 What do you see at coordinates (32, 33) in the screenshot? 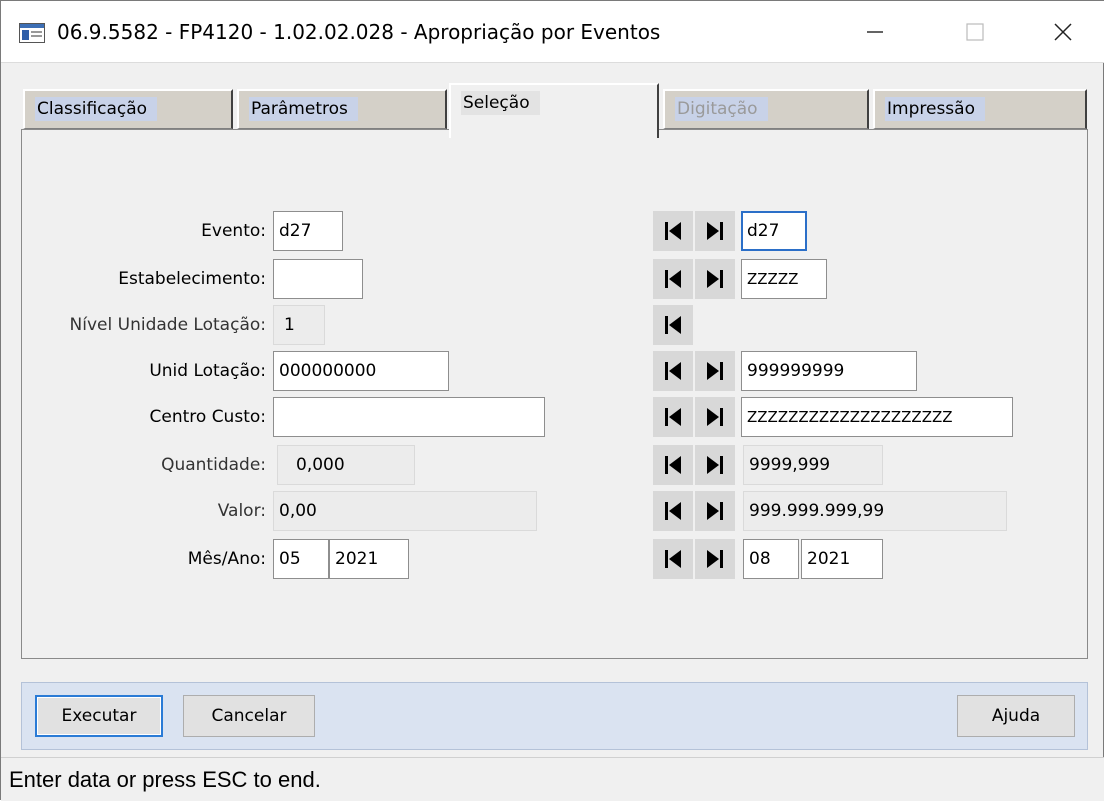
I see `app-window-icon` at bounding box center [32, 33].